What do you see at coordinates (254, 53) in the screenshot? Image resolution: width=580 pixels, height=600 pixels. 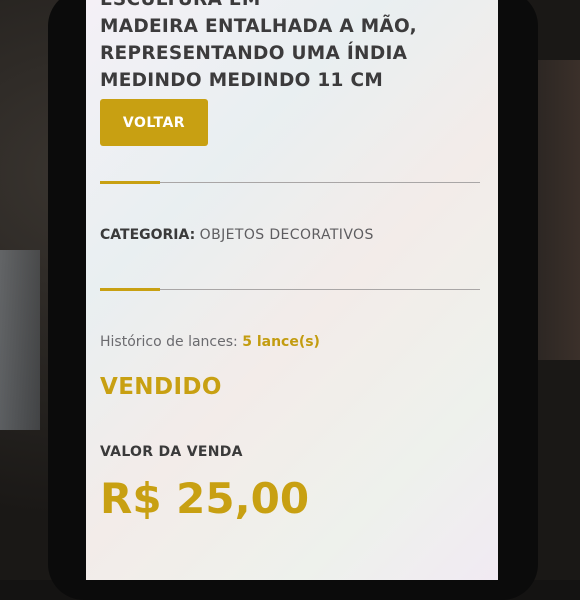 I see `item-title-line: REPRESENTANDO UMA ÍNDIA` at bounding box center [254, 53].